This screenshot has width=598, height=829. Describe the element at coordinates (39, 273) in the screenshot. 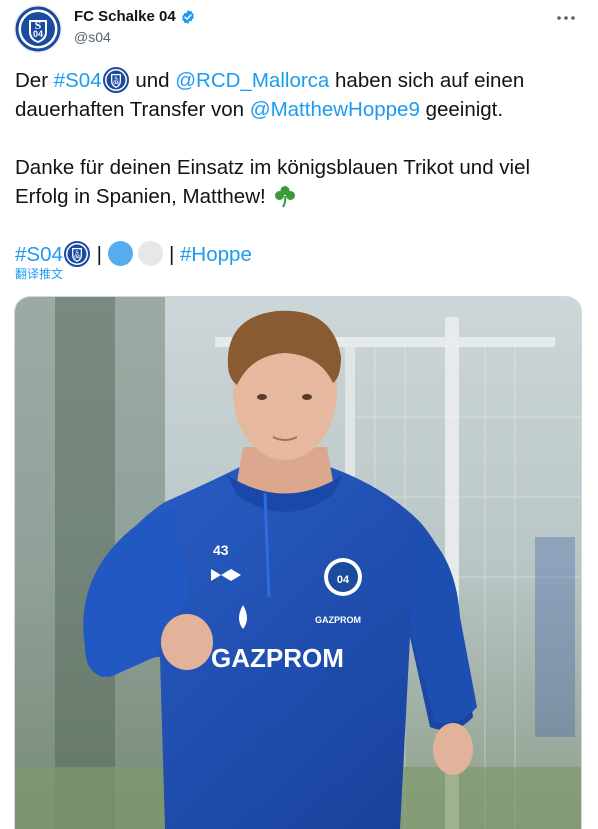

I see `translate-tweet-link: 翻译推文` at that location.